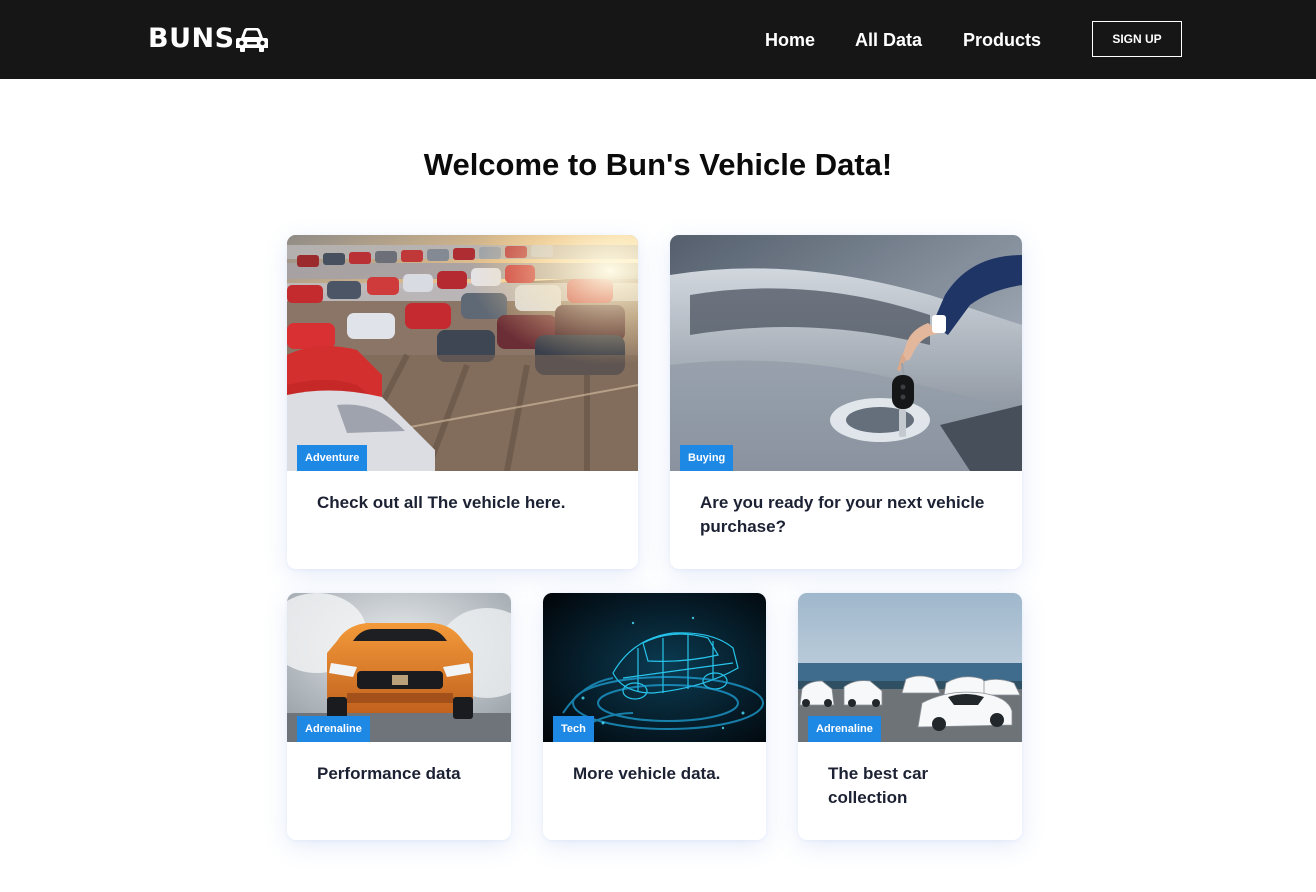  I want to click on nav-link-home: Home, so click(790, 40).